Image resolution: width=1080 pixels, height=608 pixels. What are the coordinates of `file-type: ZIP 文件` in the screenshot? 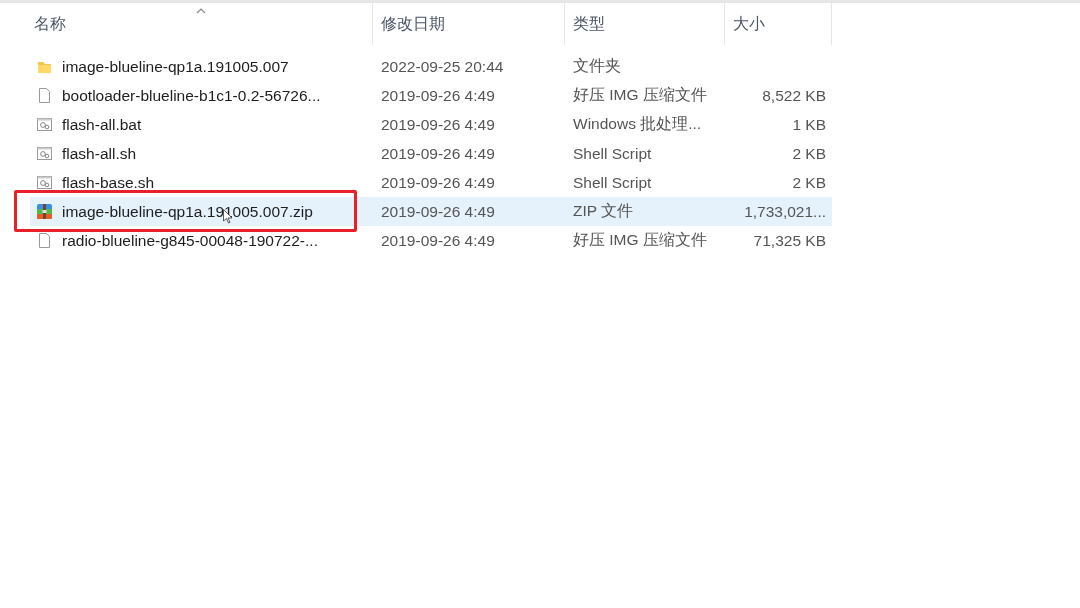 It's located at (603, 211).